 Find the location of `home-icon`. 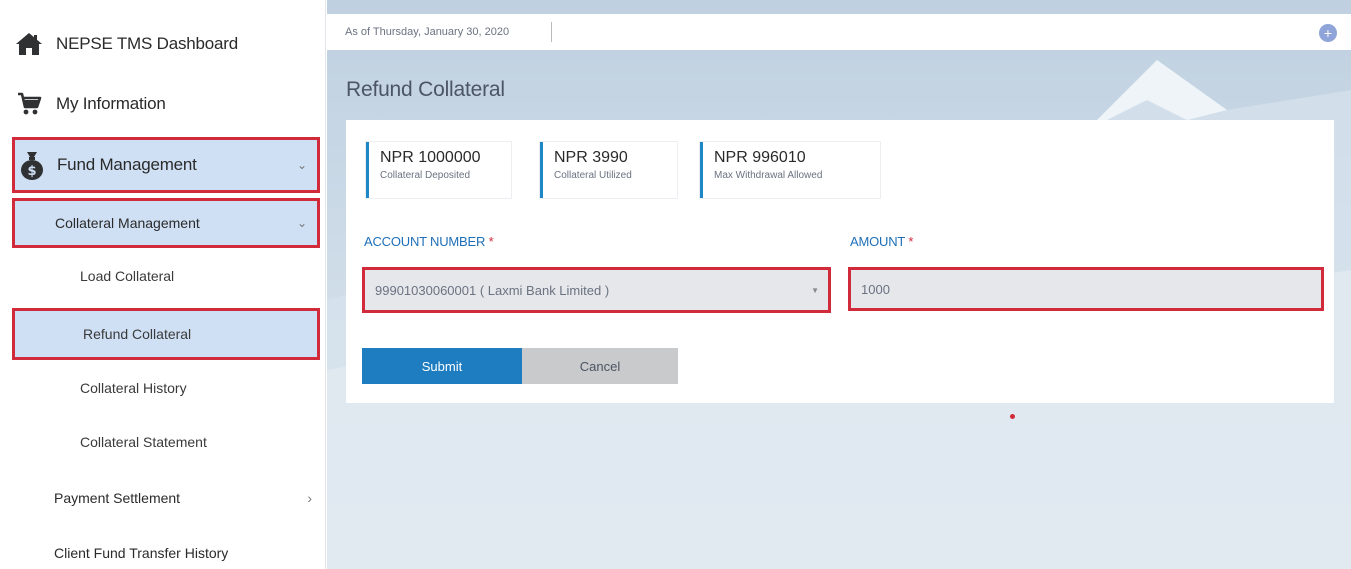

home-icon is located at coordinates (29, 44).